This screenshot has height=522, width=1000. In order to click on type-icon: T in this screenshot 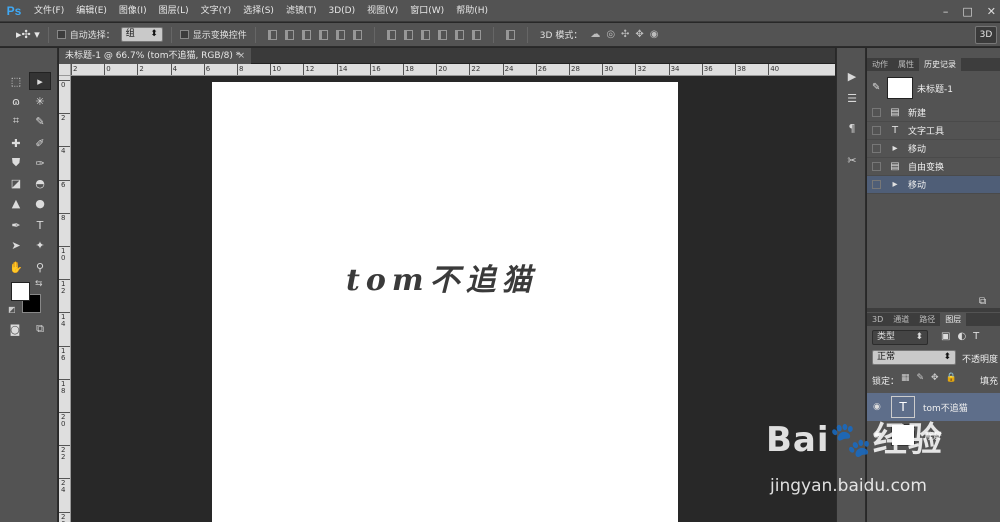, I will do `click(895, 130)`.